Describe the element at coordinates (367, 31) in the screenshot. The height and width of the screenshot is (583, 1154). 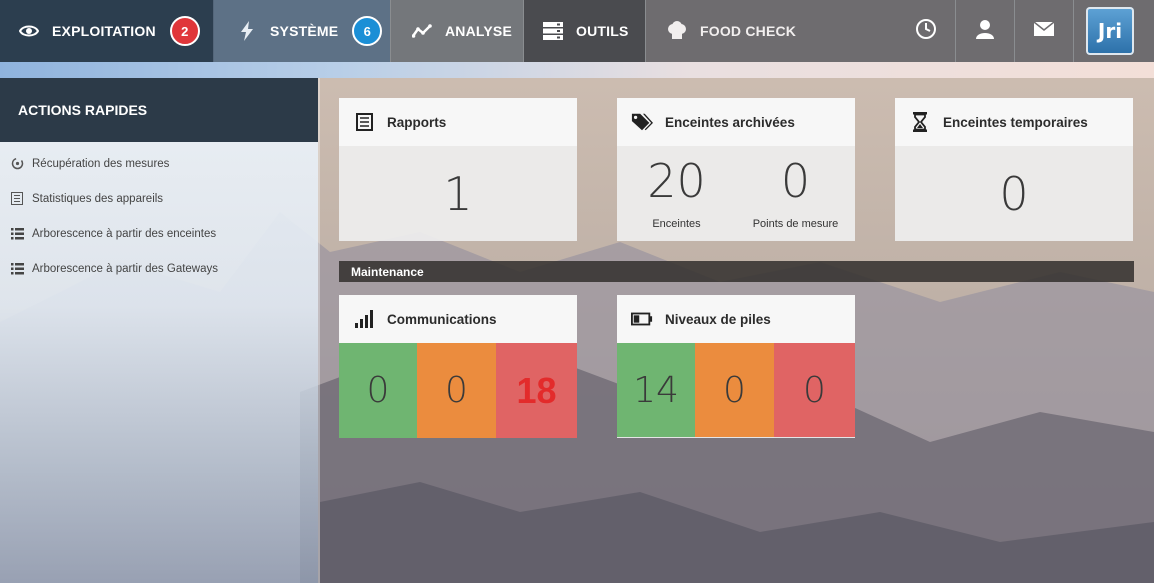
I see `notification-badge: 6` at that location.